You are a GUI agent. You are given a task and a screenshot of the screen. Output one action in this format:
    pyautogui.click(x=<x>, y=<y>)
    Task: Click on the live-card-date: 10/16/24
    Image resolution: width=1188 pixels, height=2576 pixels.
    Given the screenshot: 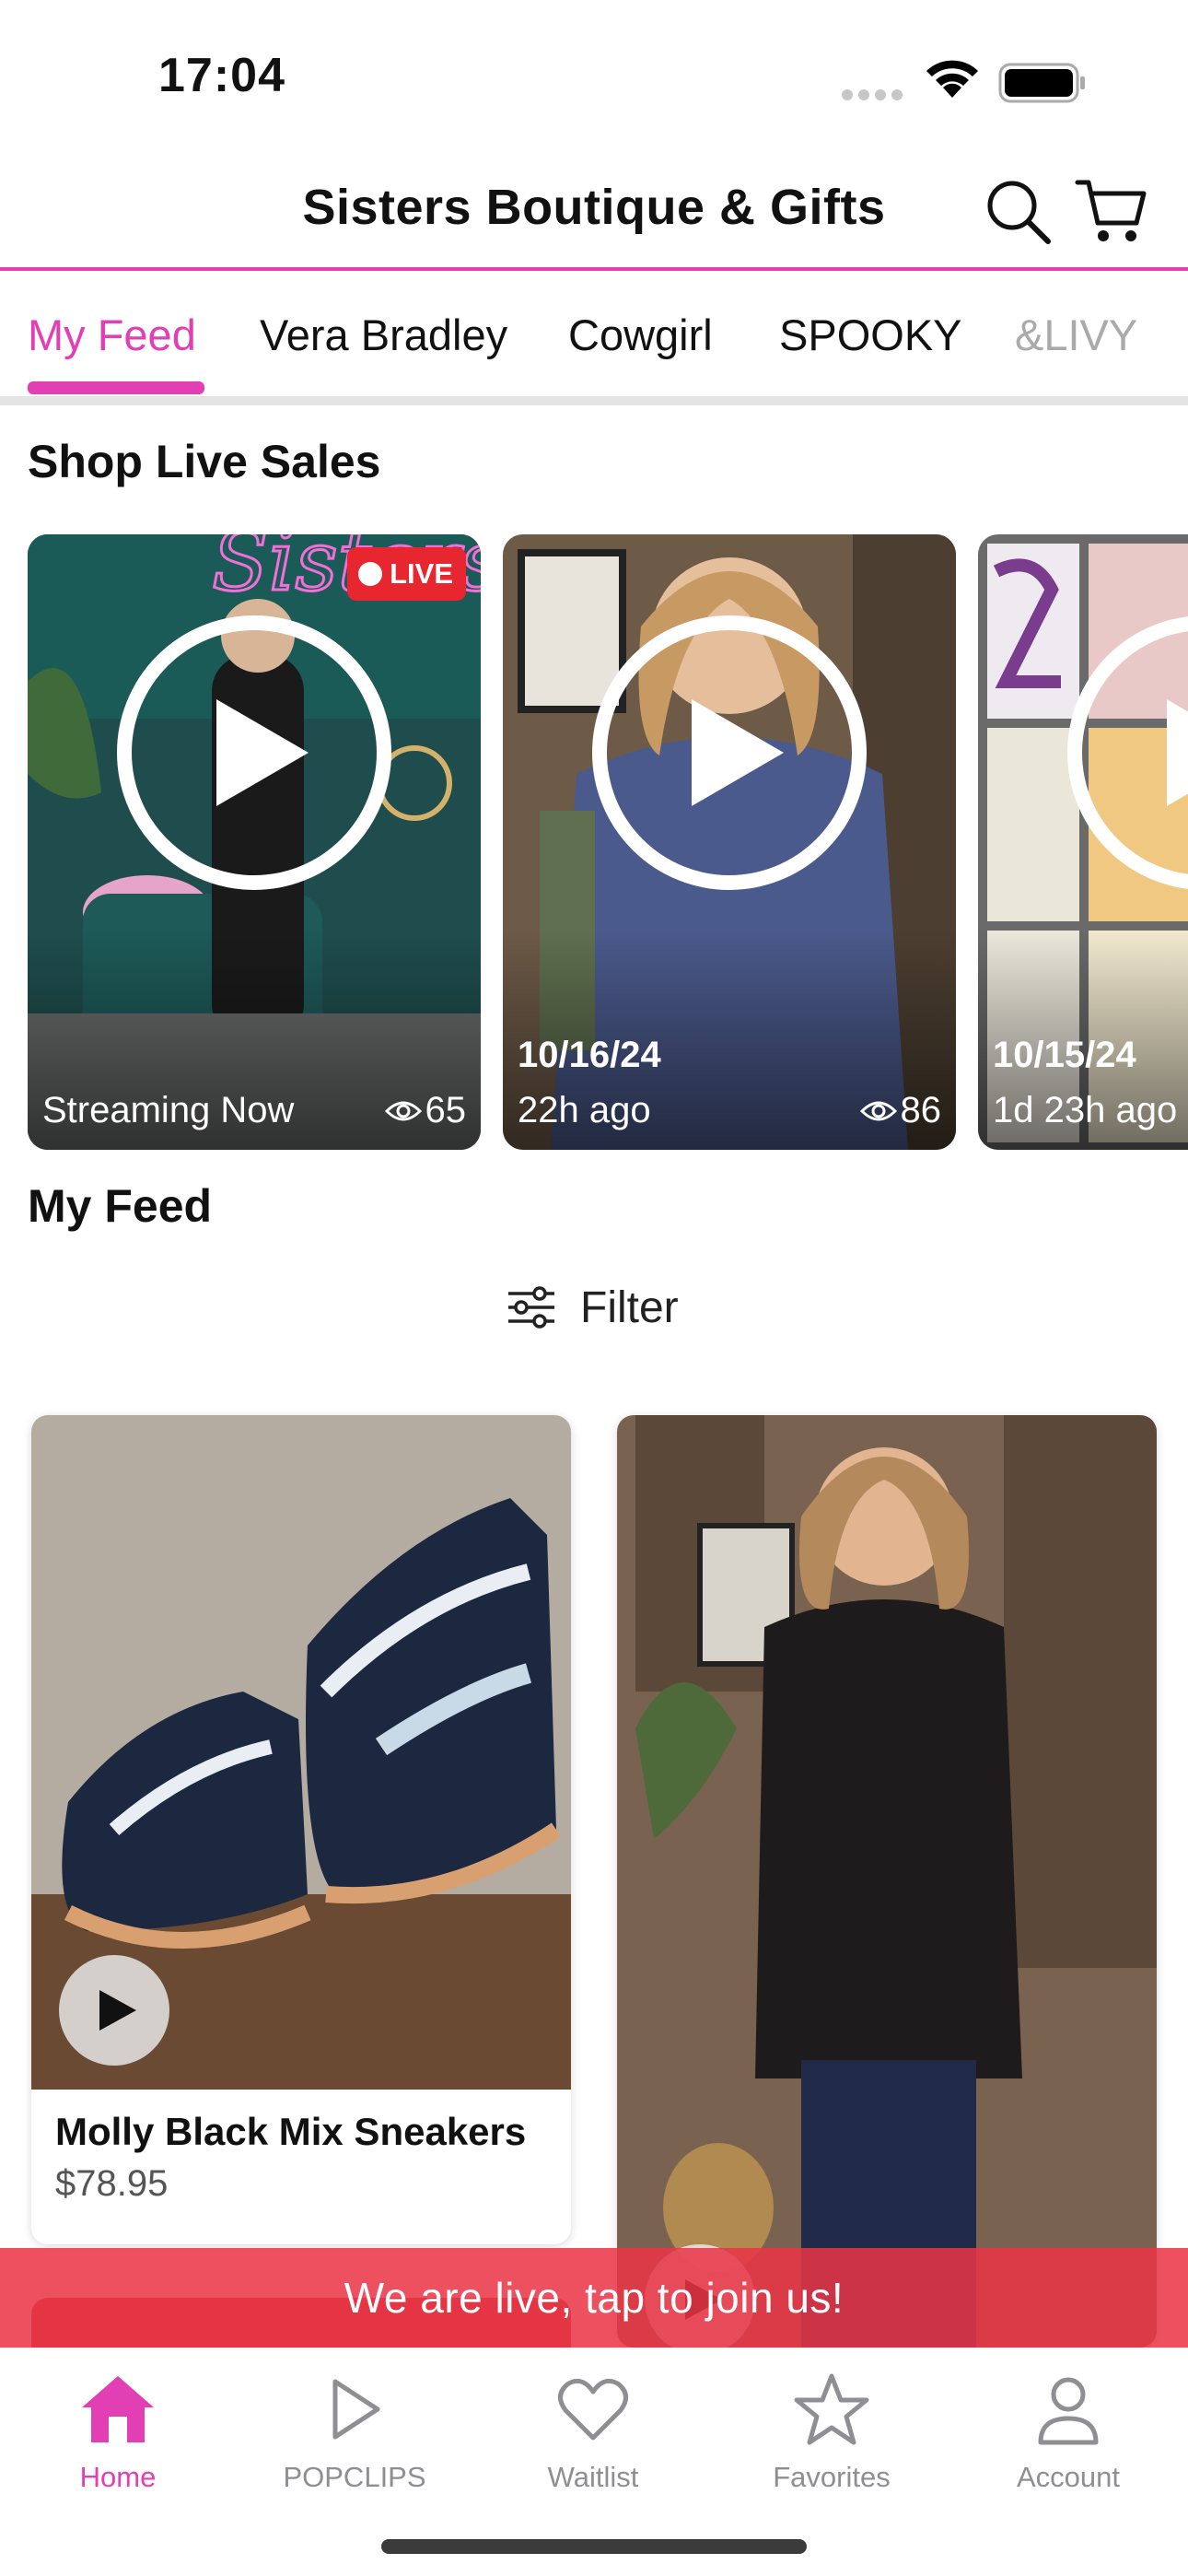 What is the action you would take?
    pyautogui.click(x=589, y=1055)
    